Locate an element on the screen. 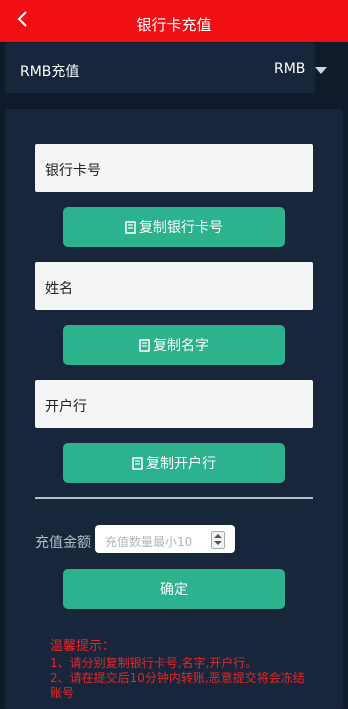  name-field: 姓名 is located at coordinates (174, 286).